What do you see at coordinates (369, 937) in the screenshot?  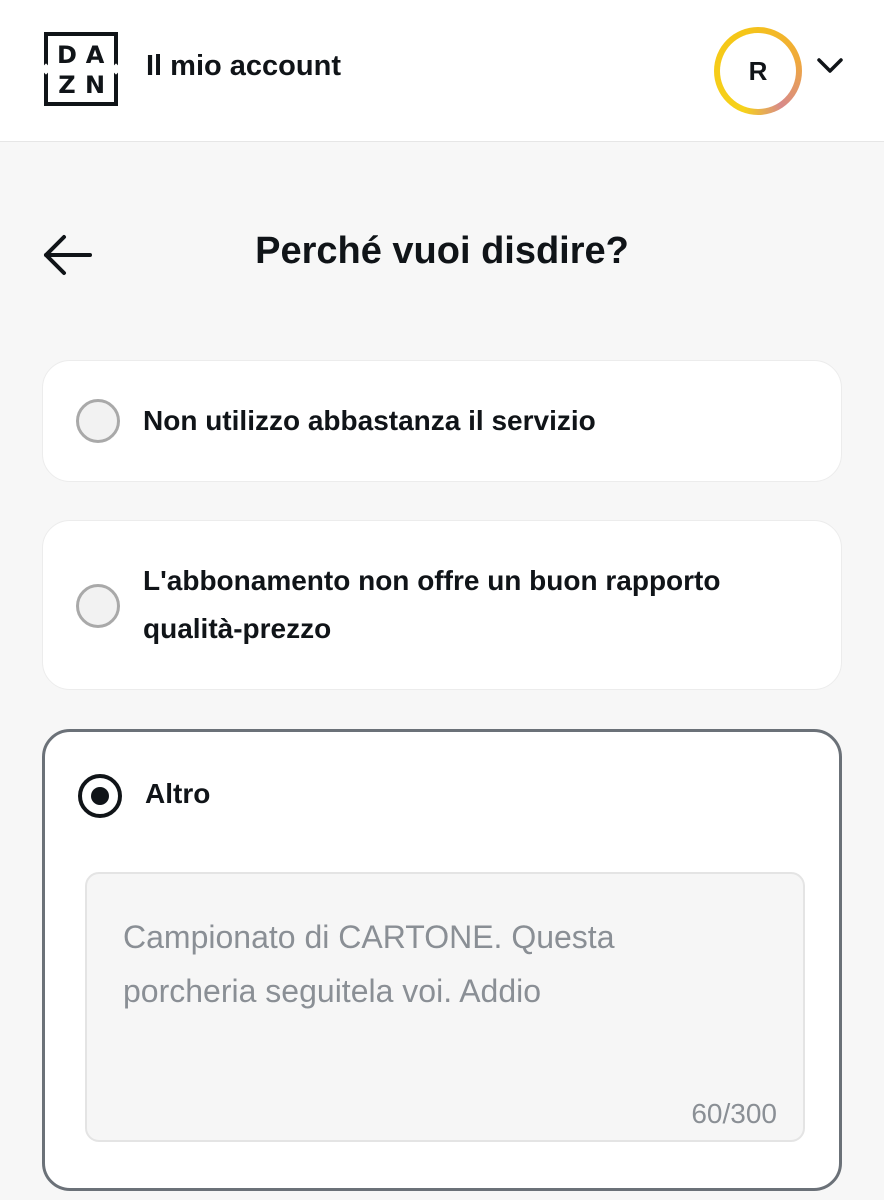 I see `textarea-line-1: Campionato di CARTONE. Questa` at bounding box center [369, 937].